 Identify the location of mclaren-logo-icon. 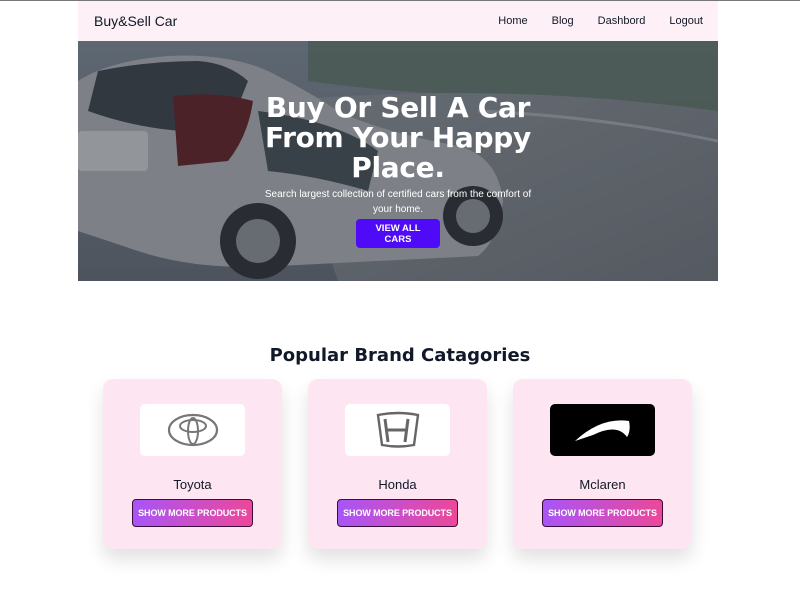
(602, 430).